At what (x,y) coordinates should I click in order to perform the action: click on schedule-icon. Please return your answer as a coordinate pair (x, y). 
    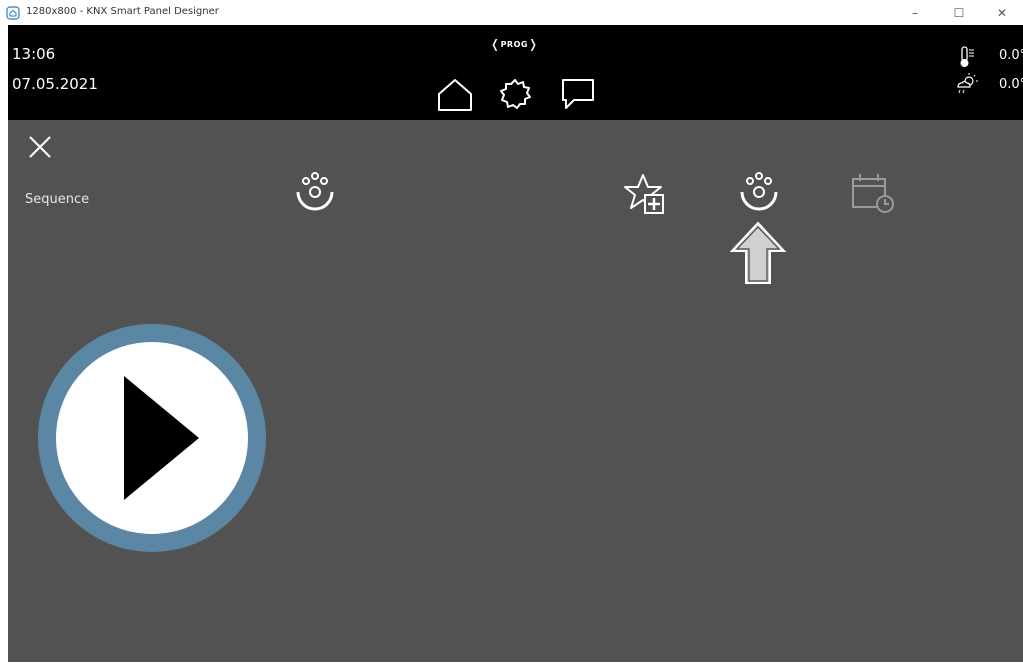
    Looking at the image, I should click on (873, 196).